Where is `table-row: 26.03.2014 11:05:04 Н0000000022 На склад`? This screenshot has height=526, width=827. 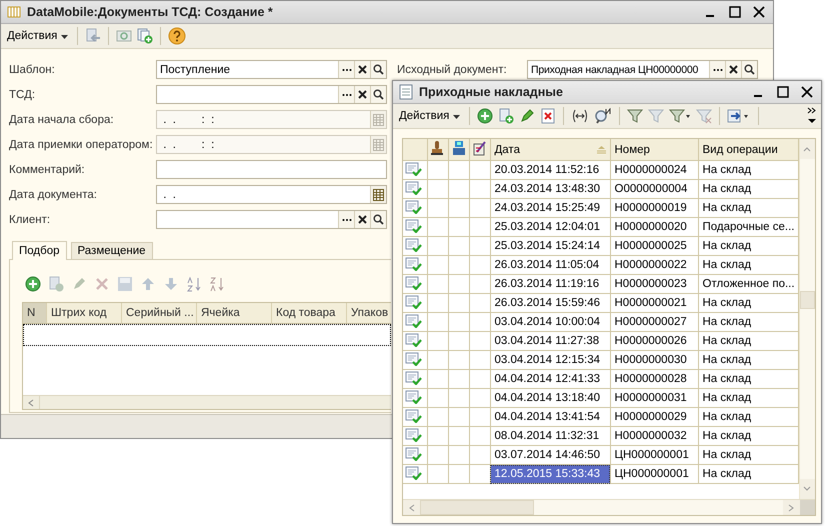 table-row: 26.03.2014 11:05:04 Н0000000022 На склад is located at coordinates (600, 265).